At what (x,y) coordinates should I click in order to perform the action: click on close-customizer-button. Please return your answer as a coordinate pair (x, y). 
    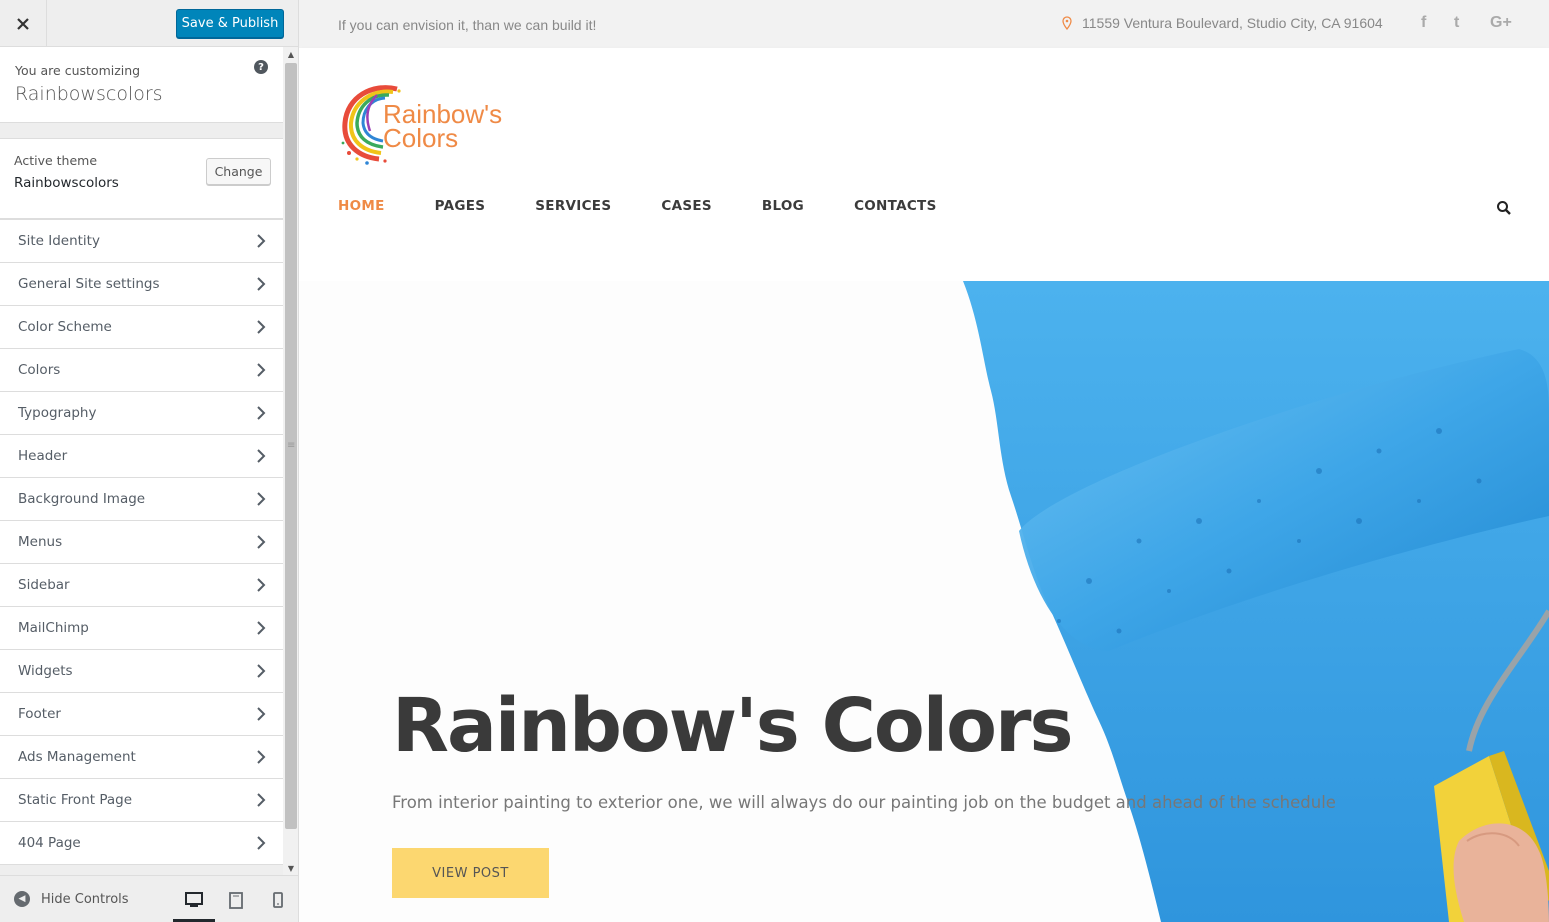
    Looking at the image, I should click on (23, 23).